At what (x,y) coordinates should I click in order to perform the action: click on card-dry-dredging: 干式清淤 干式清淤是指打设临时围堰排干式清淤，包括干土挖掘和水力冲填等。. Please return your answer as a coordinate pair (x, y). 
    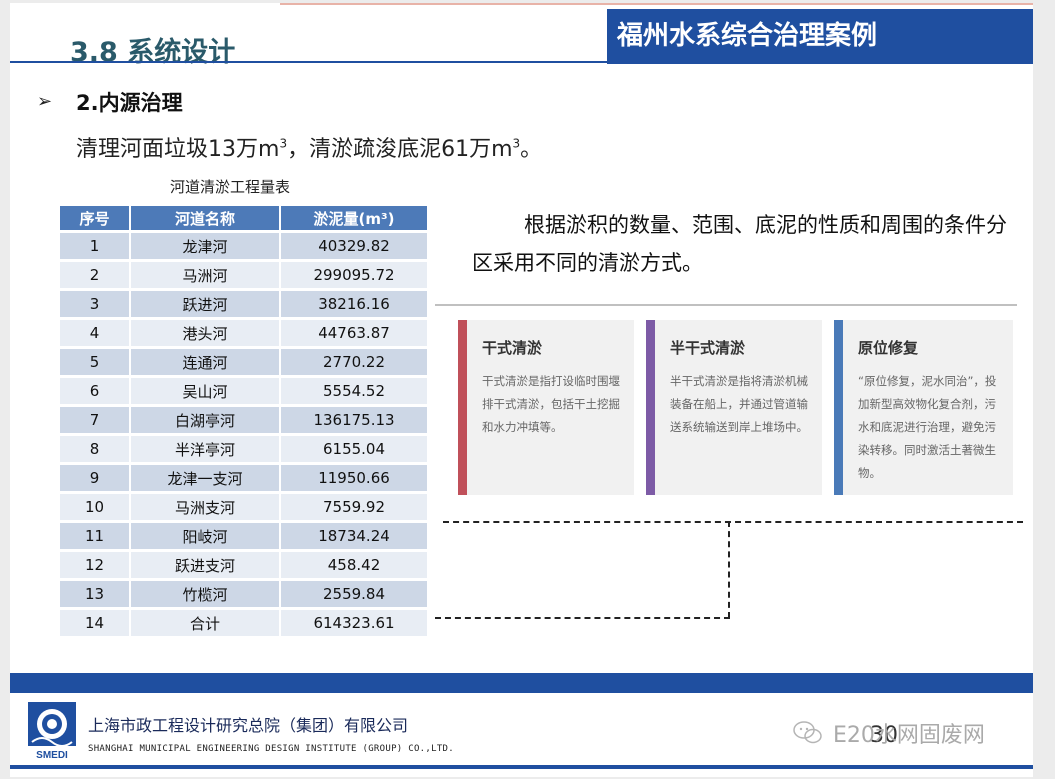
    Looking at the image, I should click on (546, 407).